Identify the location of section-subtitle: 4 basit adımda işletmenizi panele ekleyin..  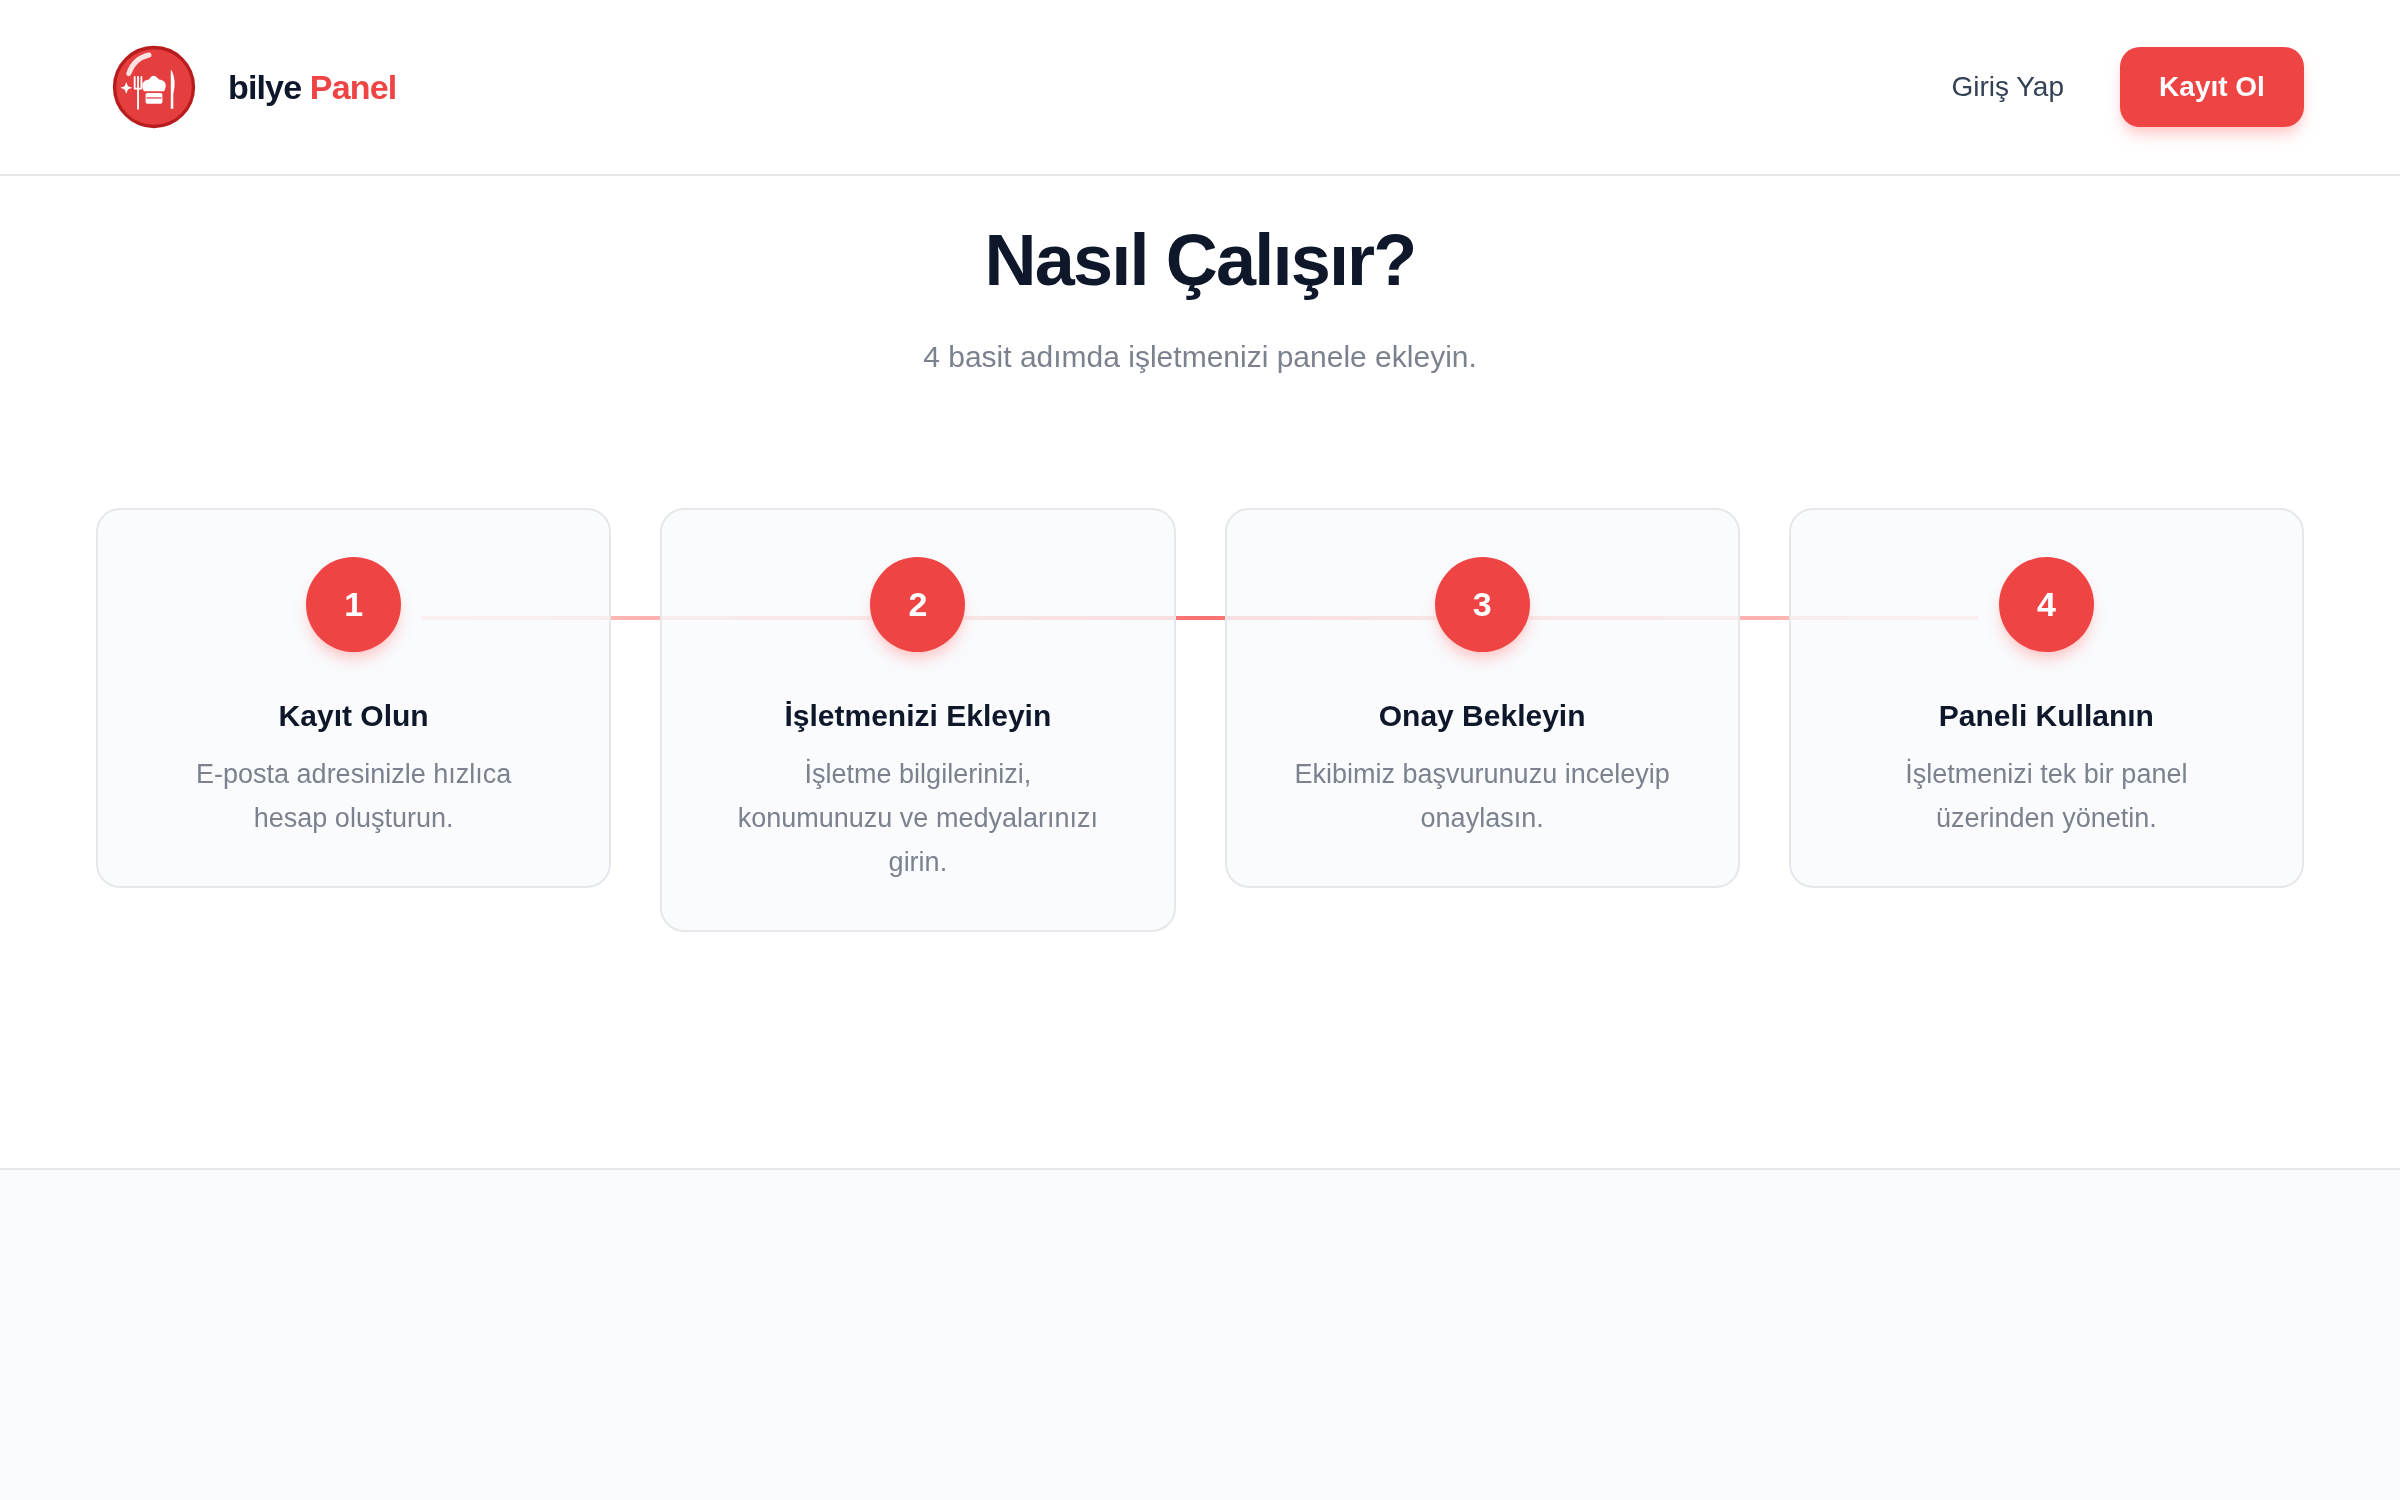
(1200, 357).